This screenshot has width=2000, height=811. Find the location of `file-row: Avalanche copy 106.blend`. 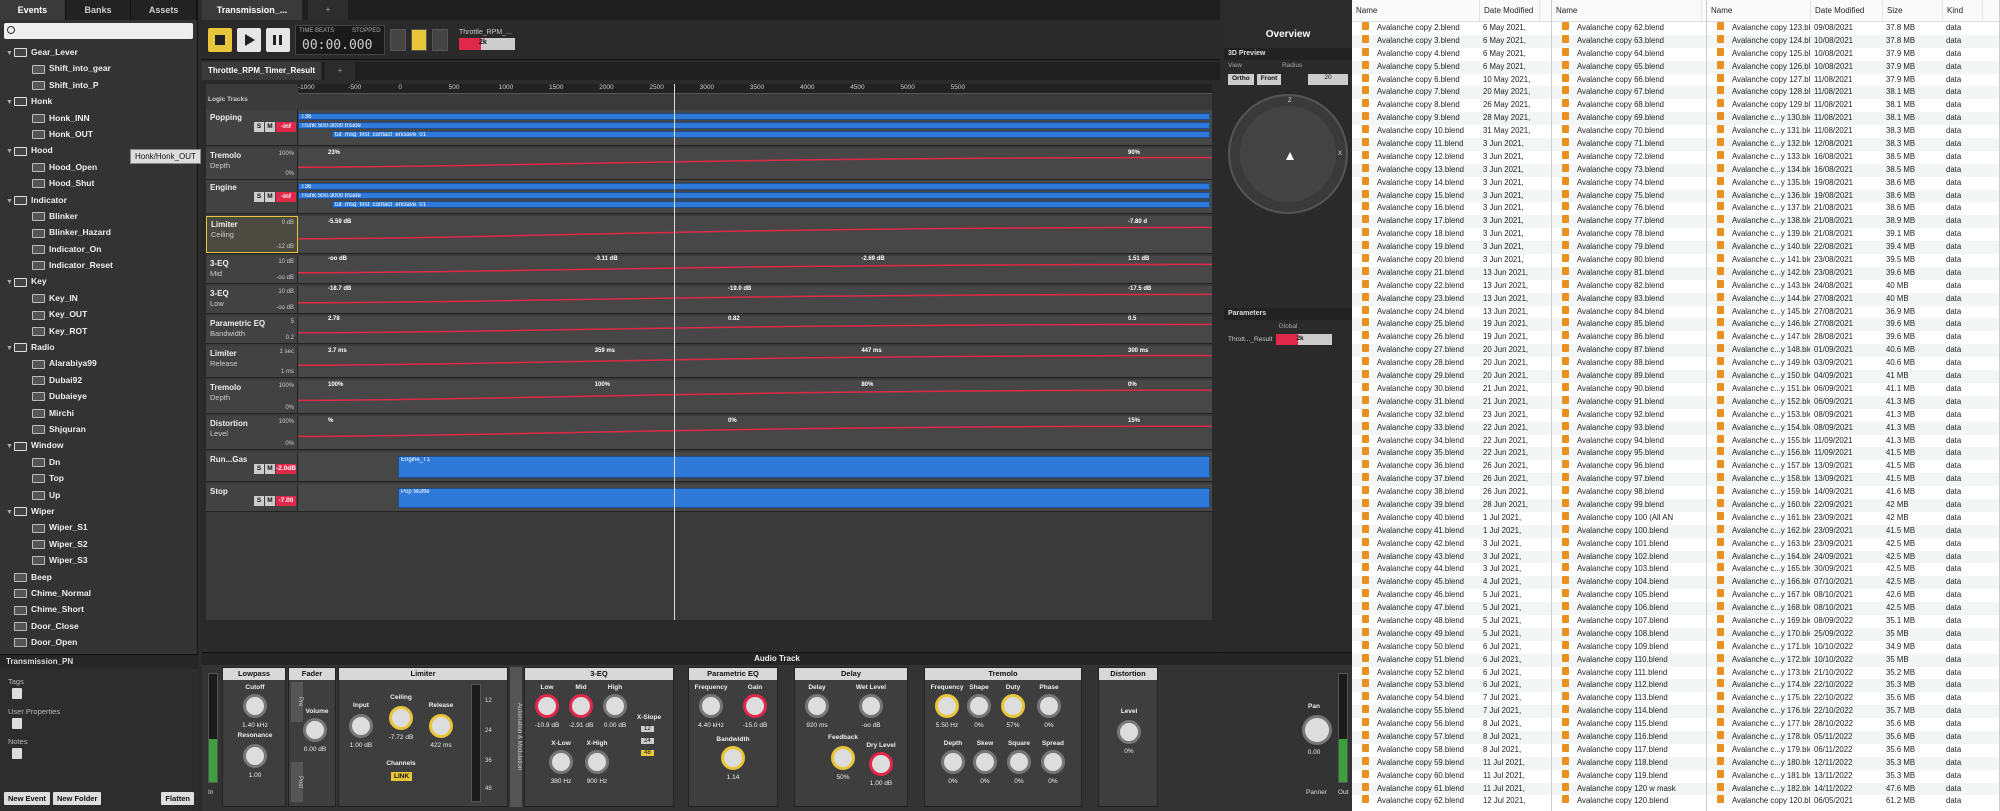

file-row: Avalanche copy 106.blend is located at coordinates (1629, 608).